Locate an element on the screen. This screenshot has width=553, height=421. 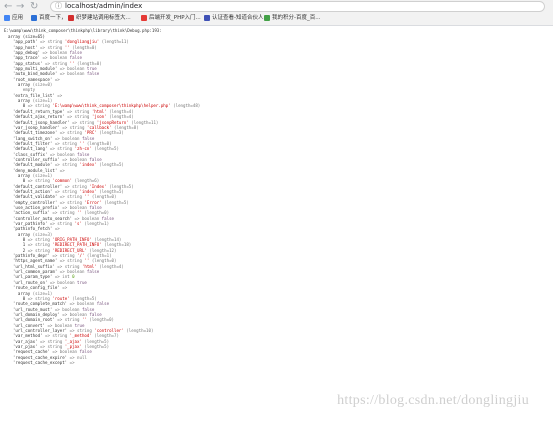
forward-icon: → is located at coordinates (20, 7).